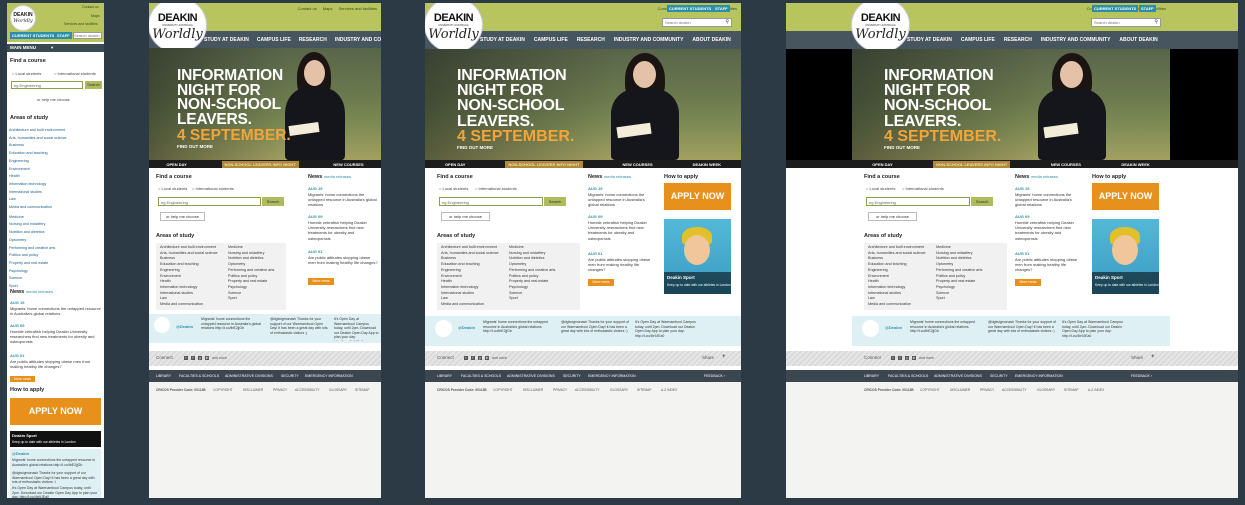  Describe the element at coordinates (33, 35) in the screenshot. I see `current-students-button: CURRENT STUDENTS` at that location.